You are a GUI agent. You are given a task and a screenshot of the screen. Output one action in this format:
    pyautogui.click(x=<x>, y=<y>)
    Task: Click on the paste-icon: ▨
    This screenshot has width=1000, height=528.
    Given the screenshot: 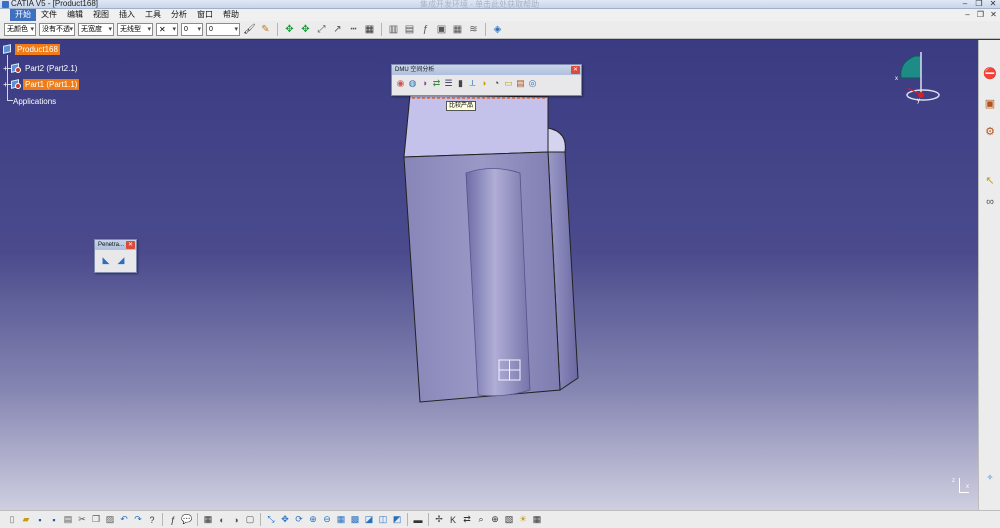 What is the action you would take?
    pyautogui.click(x=110, y=520)
    